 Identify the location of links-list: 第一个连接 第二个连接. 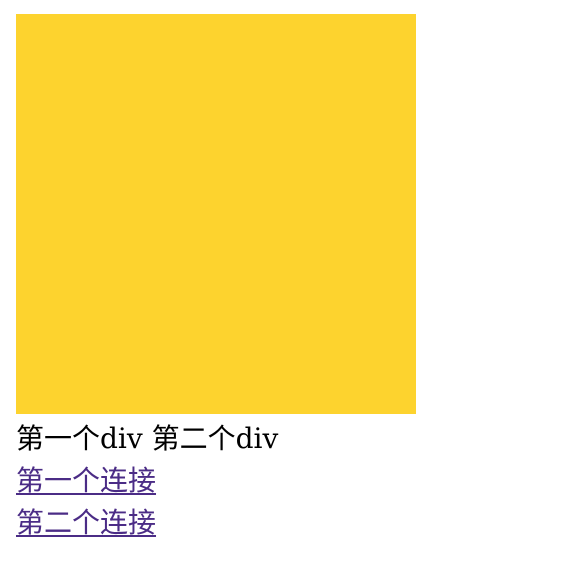
(286, 502).